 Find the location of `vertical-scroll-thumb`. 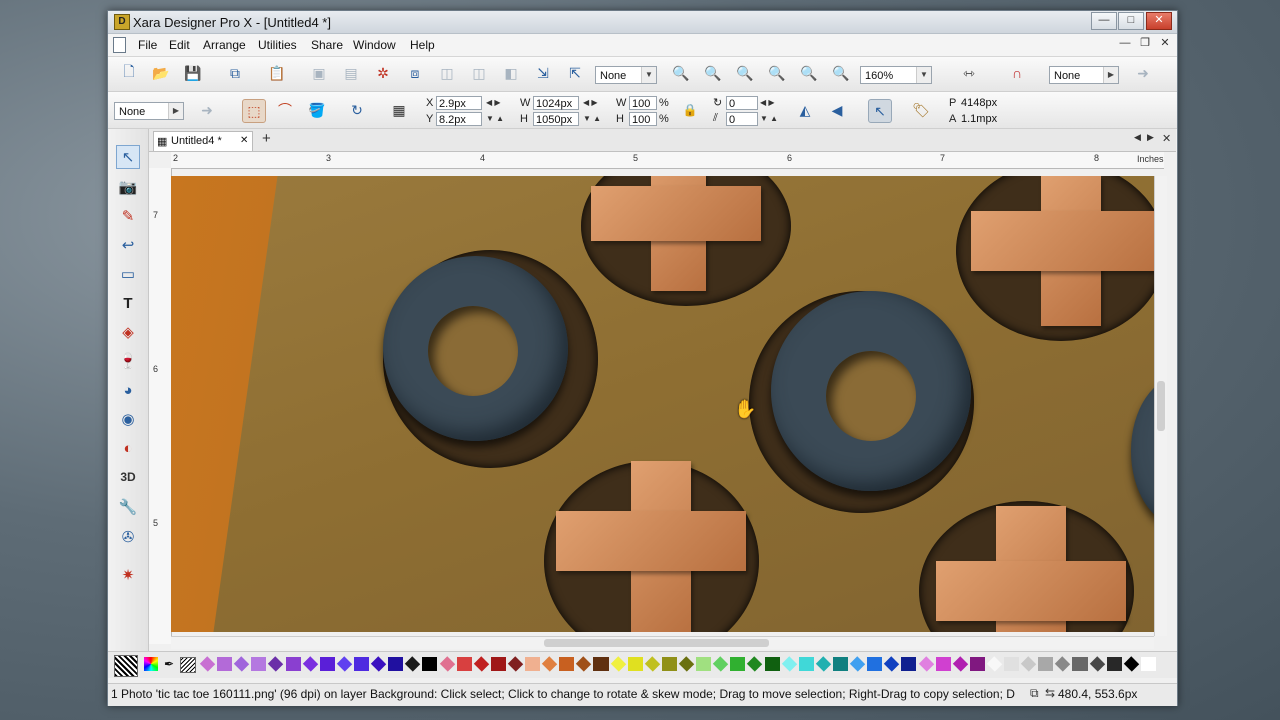

vertical-scroll-thumb is located at coordinates (1161, 406).